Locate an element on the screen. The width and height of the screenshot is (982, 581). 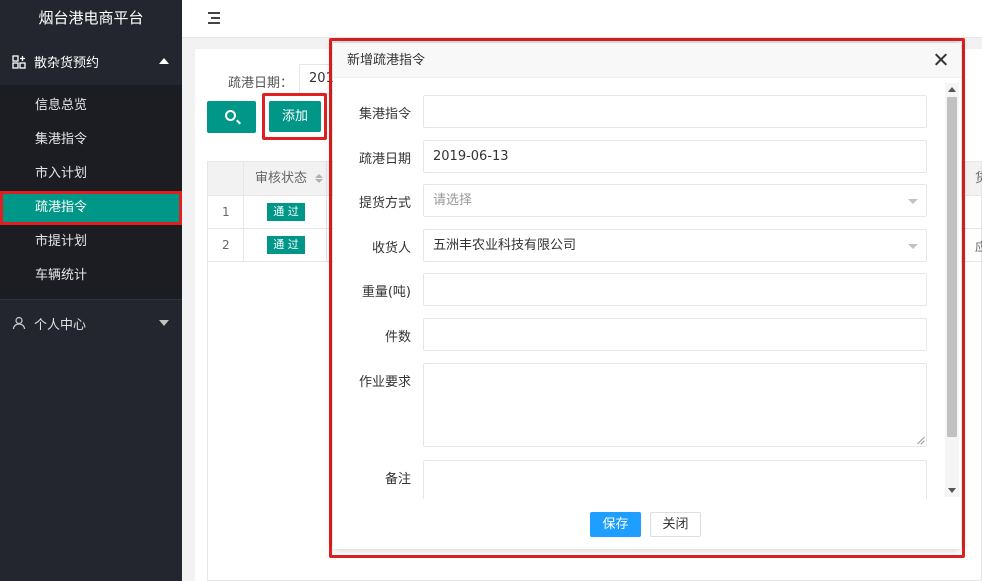
field-label: 件数 is located at coordinates (397, 337).